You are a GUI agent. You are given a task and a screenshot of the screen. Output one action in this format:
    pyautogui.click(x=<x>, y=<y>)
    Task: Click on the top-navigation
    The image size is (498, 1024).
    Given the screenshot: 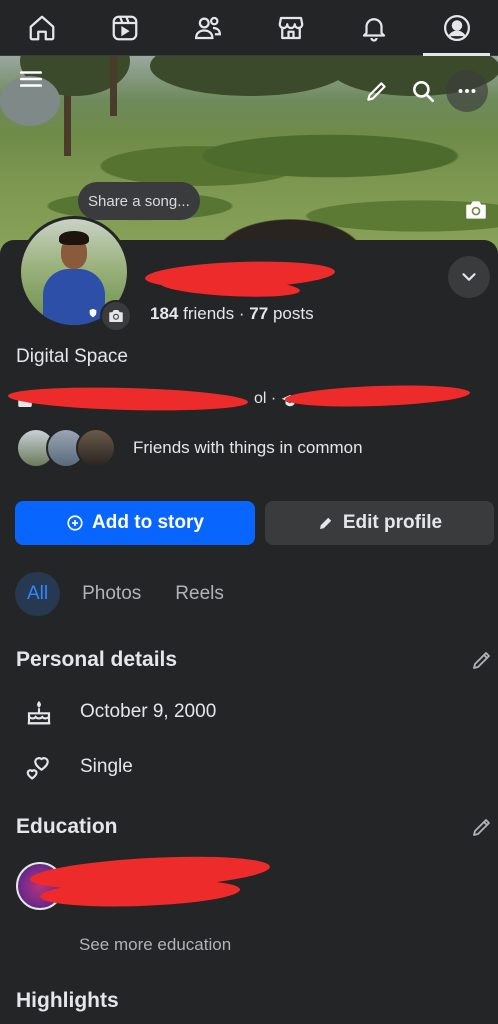 What is the action you would take?
    pyautogui.click(x=249, y=28)
    